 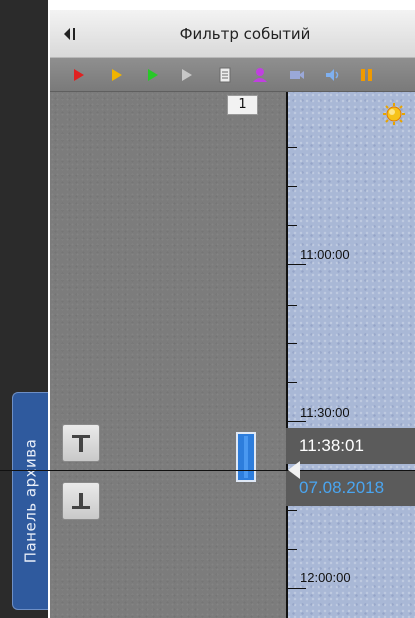 I want to click on event-filter-toolbar, so click(x=232, y=75).